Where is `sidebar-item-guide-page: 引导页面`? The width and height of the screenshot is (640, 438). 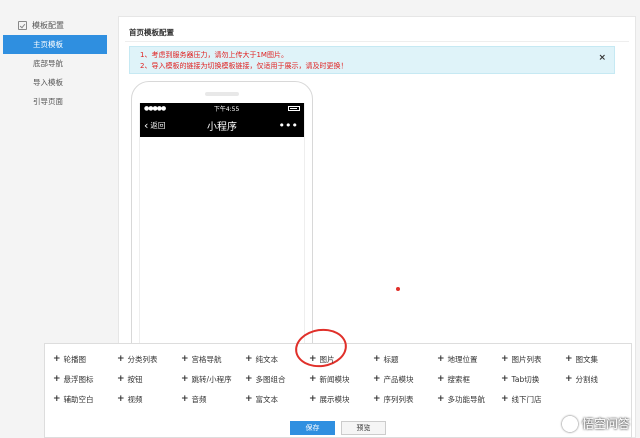 sidebar-item-guide-page: 引导页面 is located at coordinates (55, 101).